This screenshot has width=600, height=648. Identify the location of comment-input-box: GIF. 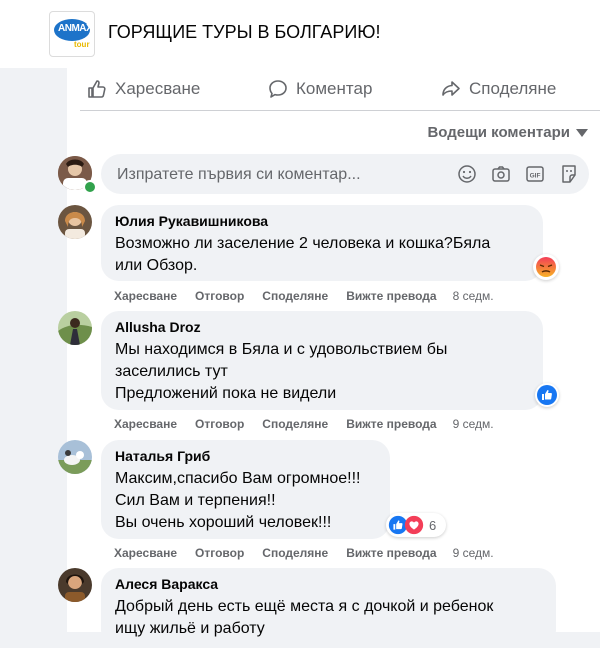
(345, 175).